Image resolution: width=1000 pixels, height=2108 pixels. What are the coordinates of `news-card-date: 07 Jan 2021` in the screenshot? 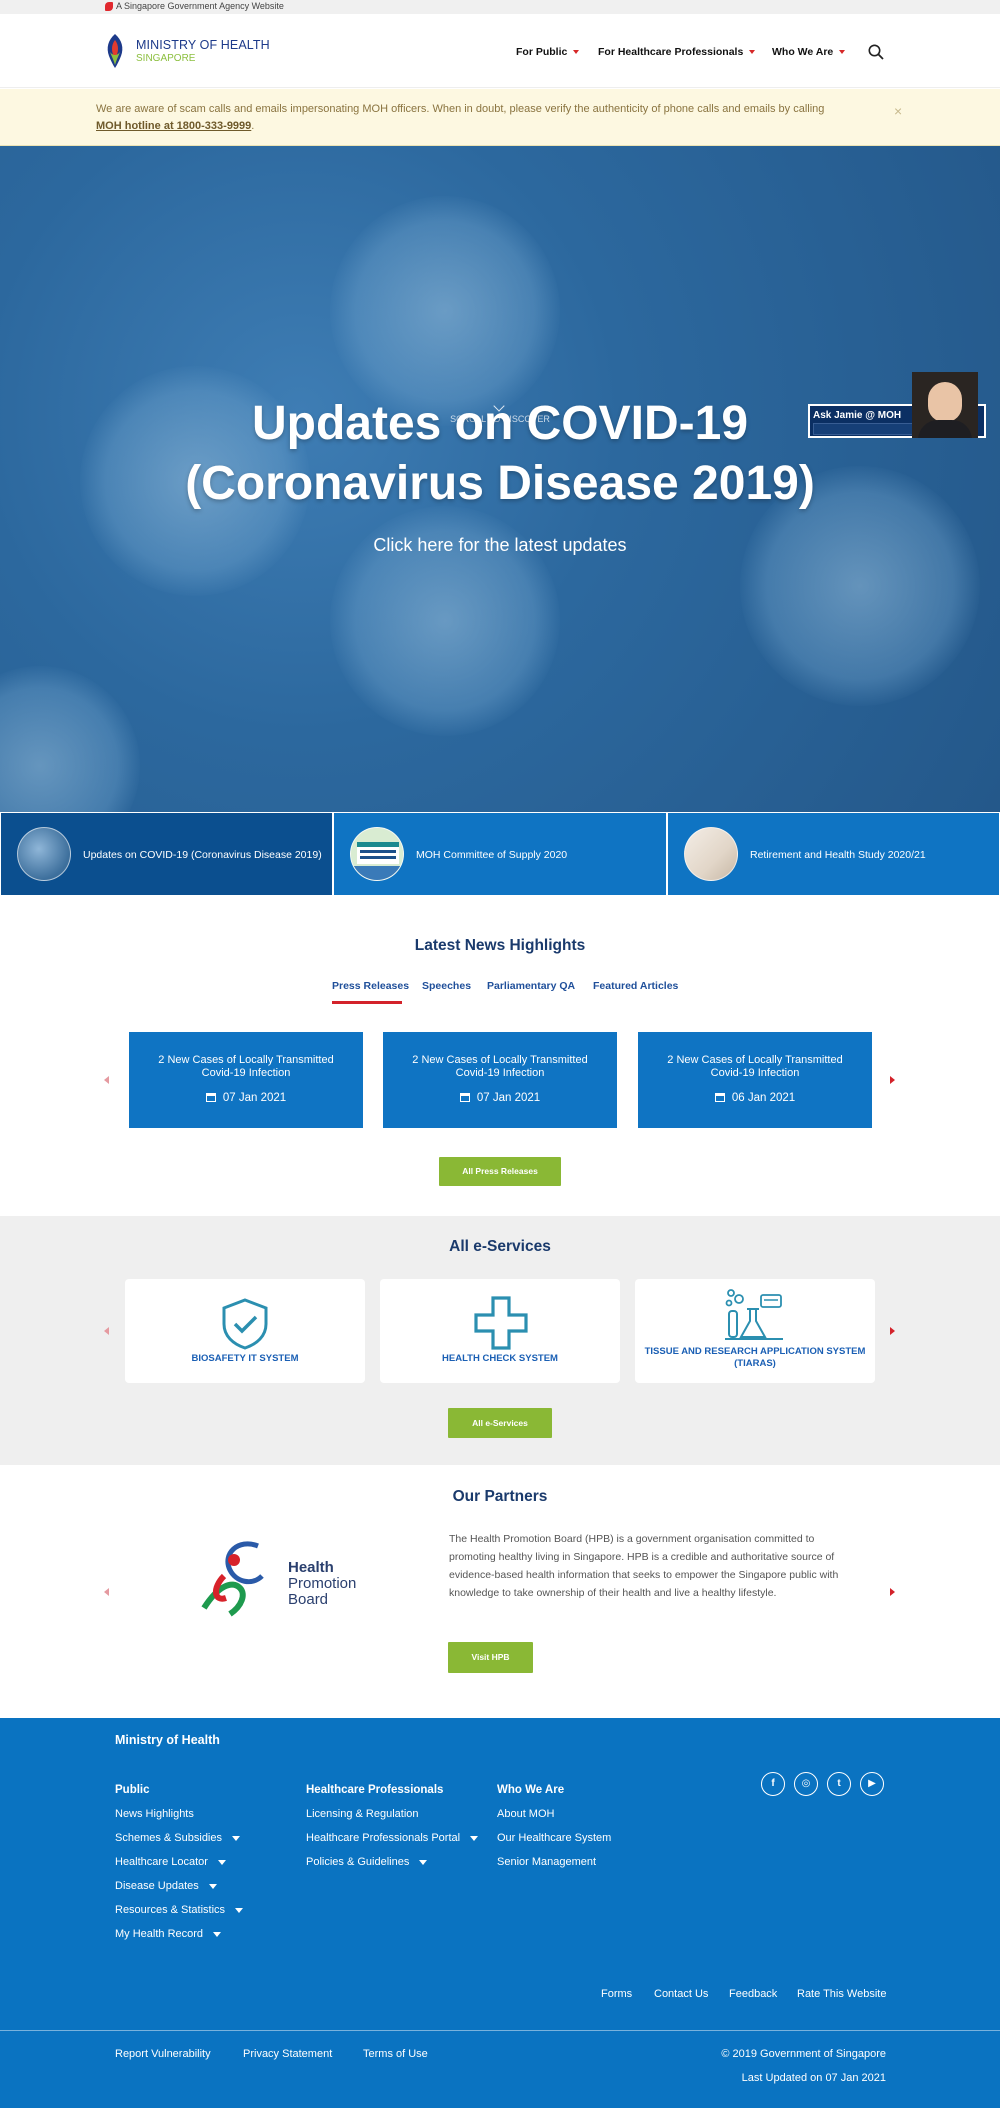 It's located at (500, 1098).